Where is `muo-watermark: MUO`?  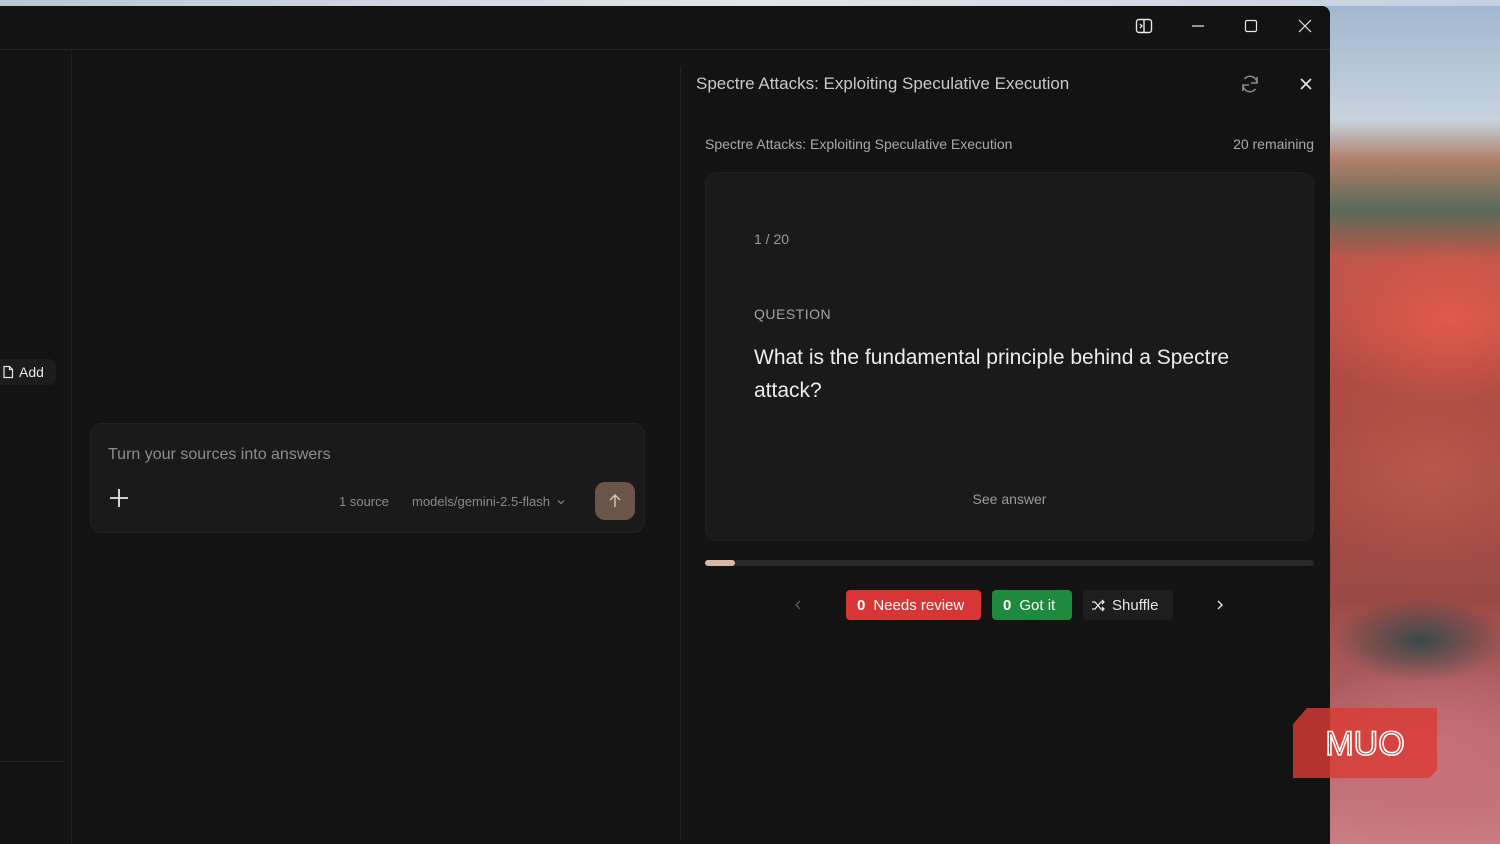
muo-watermark: MUO is located at coordinates (1365, 743).